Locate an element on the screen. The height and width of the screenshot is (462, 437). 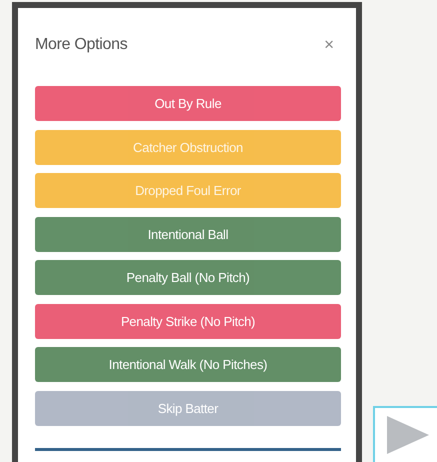
option-button: Out By Rule is located at coordinates (188, 103).